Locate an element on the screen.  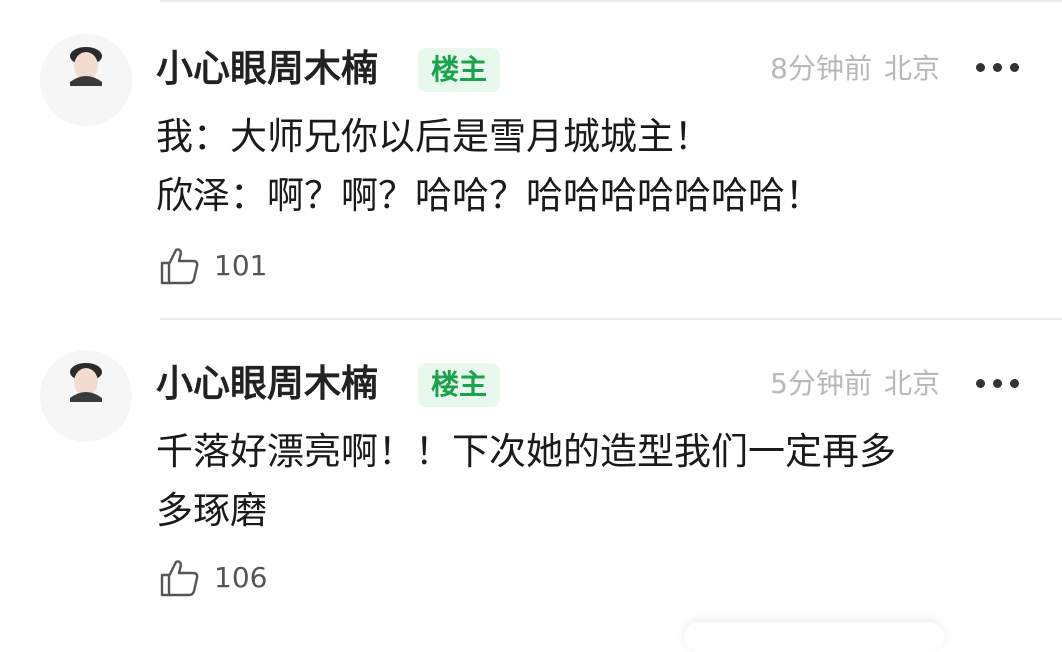
comment-time: 5分钟前 is located at coordinates (821, 383).